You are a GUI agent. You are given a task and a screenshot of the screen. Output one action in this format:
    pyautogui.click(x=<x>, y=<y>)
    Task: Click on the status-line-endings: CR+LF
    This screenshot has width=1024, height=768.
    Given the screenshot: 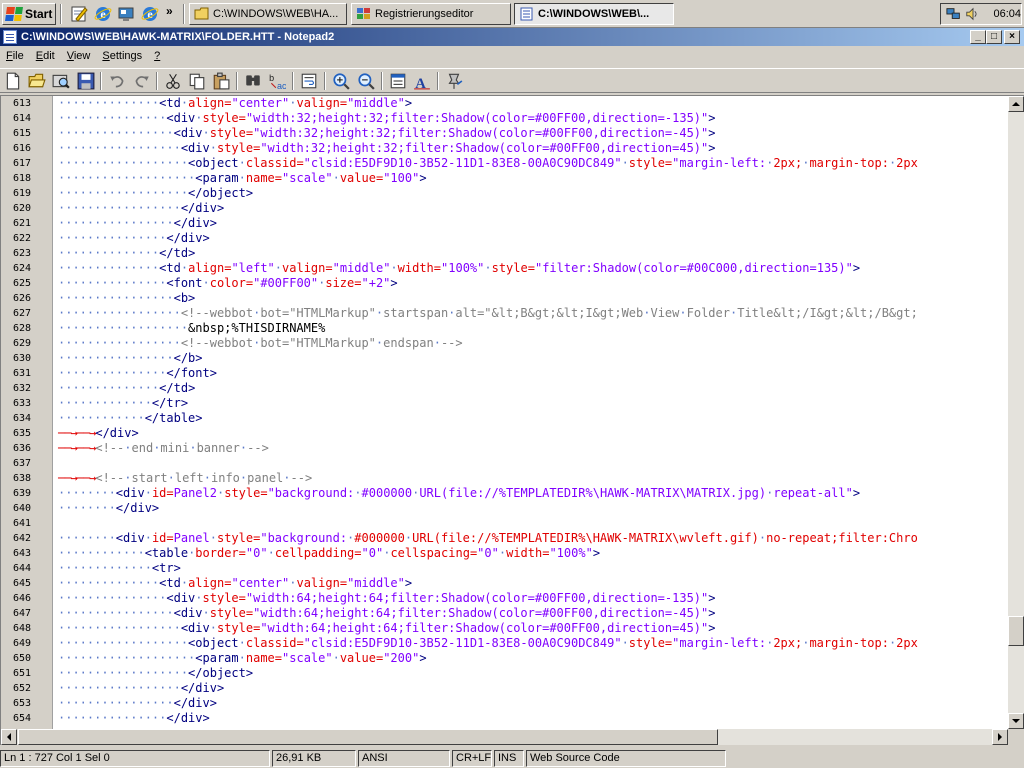 What is the action you would take?
    pyautogui.click(x=472, y=758)
    